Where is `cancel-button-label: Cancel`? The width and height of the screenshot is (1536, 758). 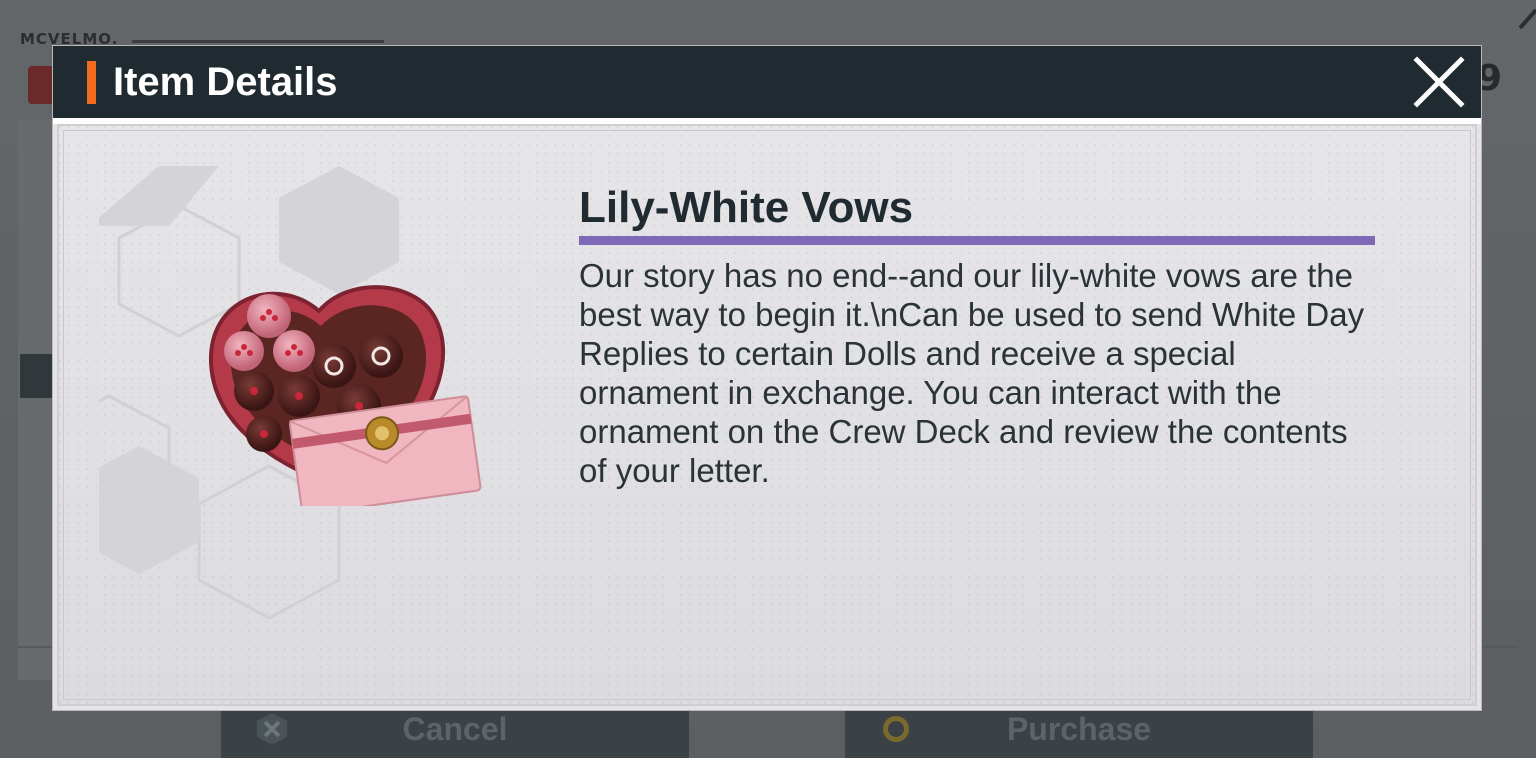 cancel-button-label: Cancel is located at coordinates (455, 728).